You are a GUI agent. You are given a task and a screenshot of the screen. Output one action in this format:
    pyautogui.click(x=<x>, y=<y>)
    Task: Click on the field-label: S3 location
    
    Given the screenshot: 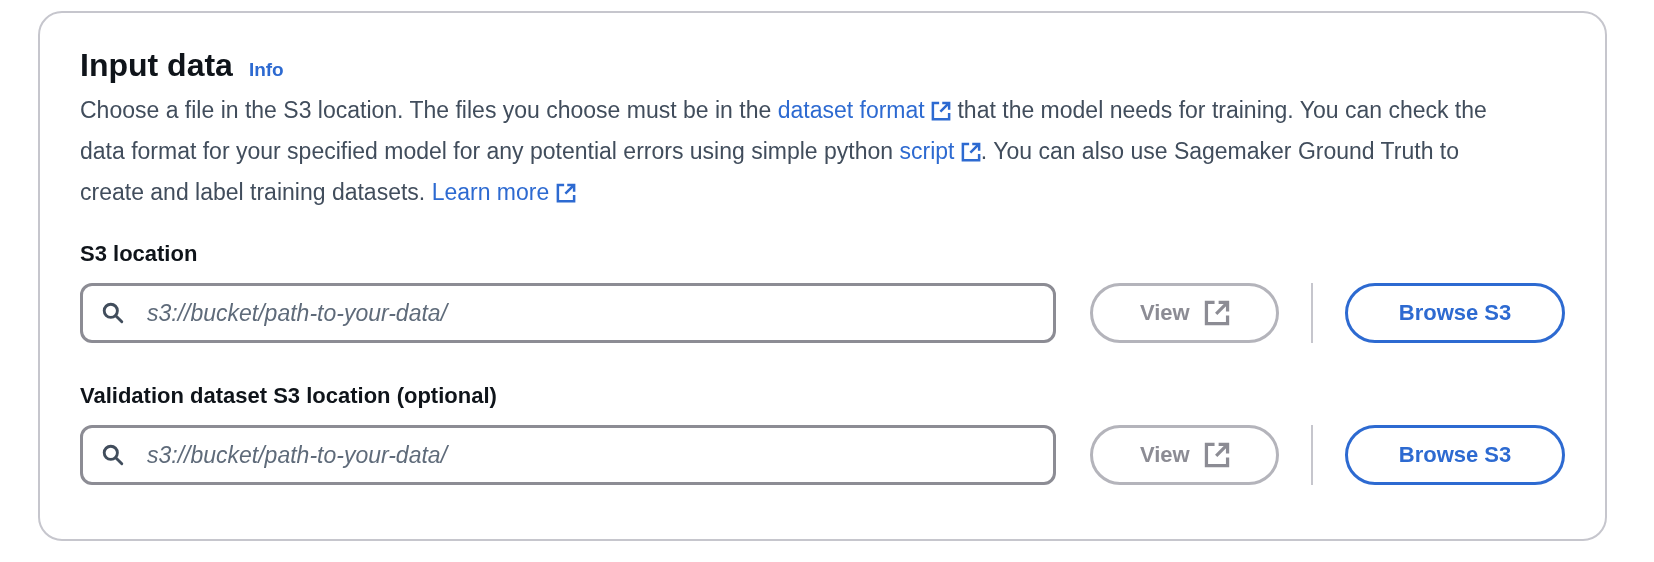 What is the action you would take?
    pyautogui.click(x=139, y=254)
    